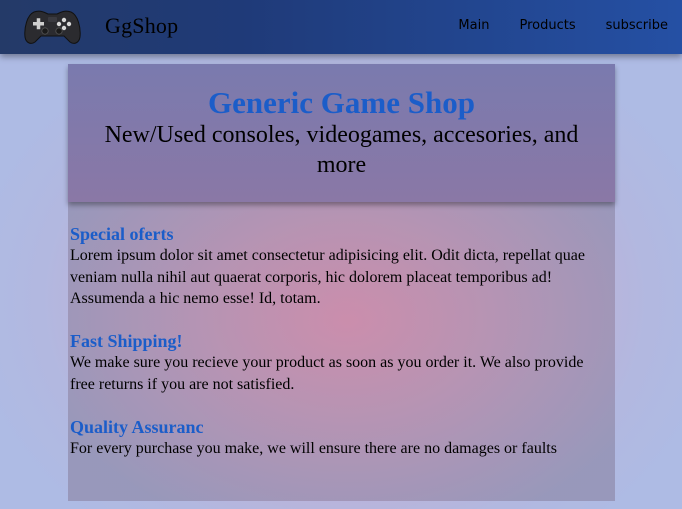  Describe the element at coordinates (52, 26) in the screenshot. I see `gamepad-icon` at that location.